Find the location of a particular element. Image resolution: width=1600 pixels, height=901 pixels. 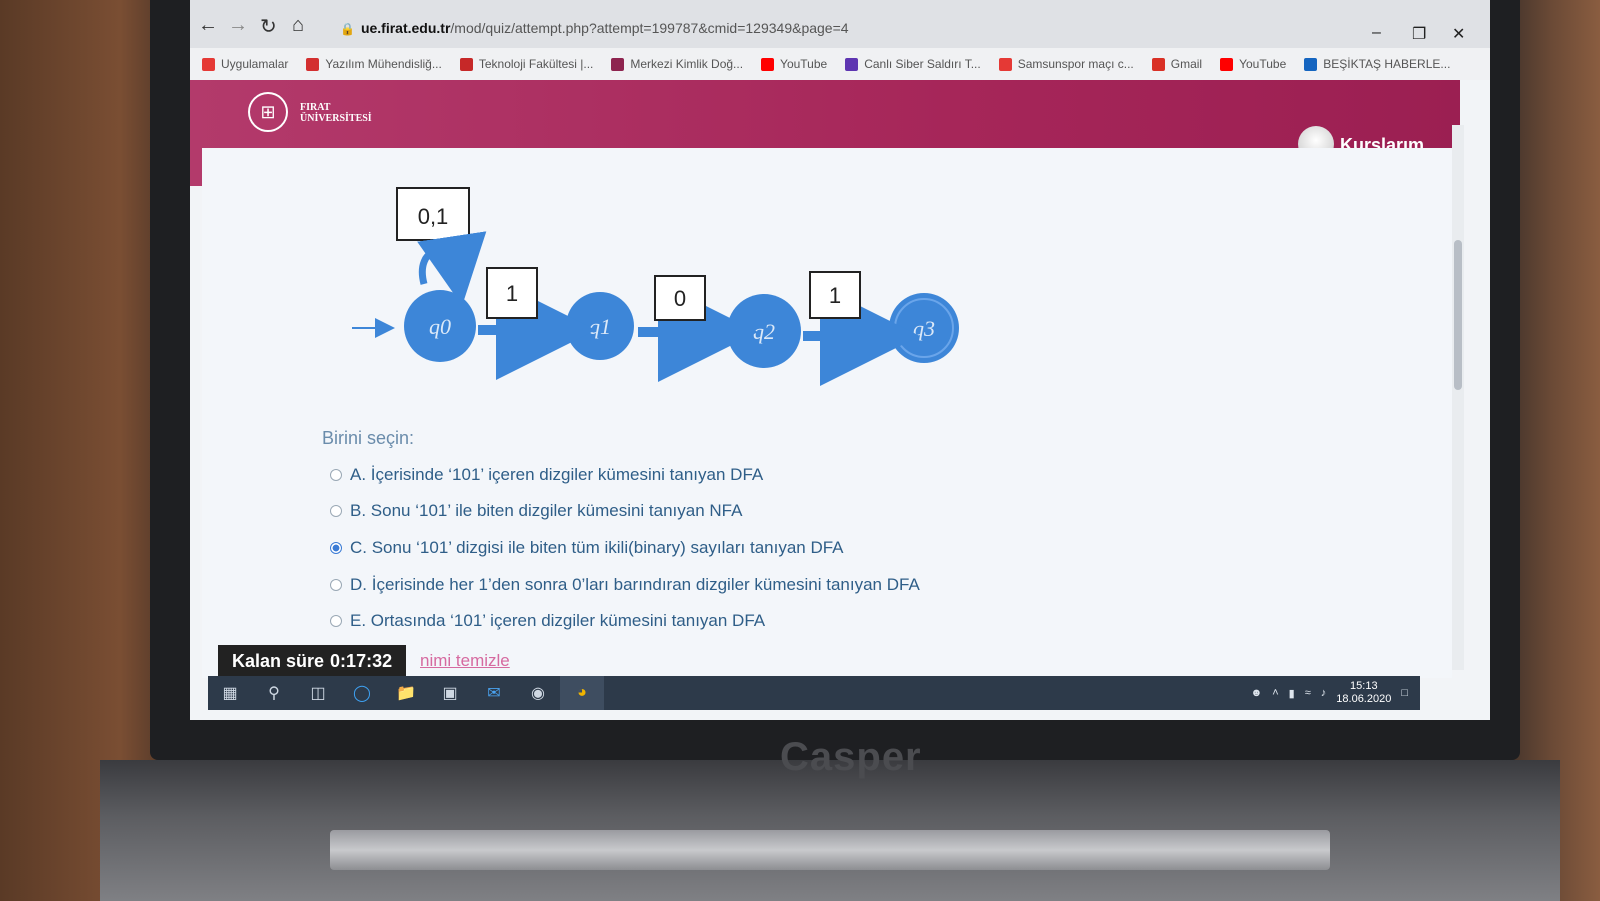

question-prompt: Birini seçin: is located at coordinates (368, 438).